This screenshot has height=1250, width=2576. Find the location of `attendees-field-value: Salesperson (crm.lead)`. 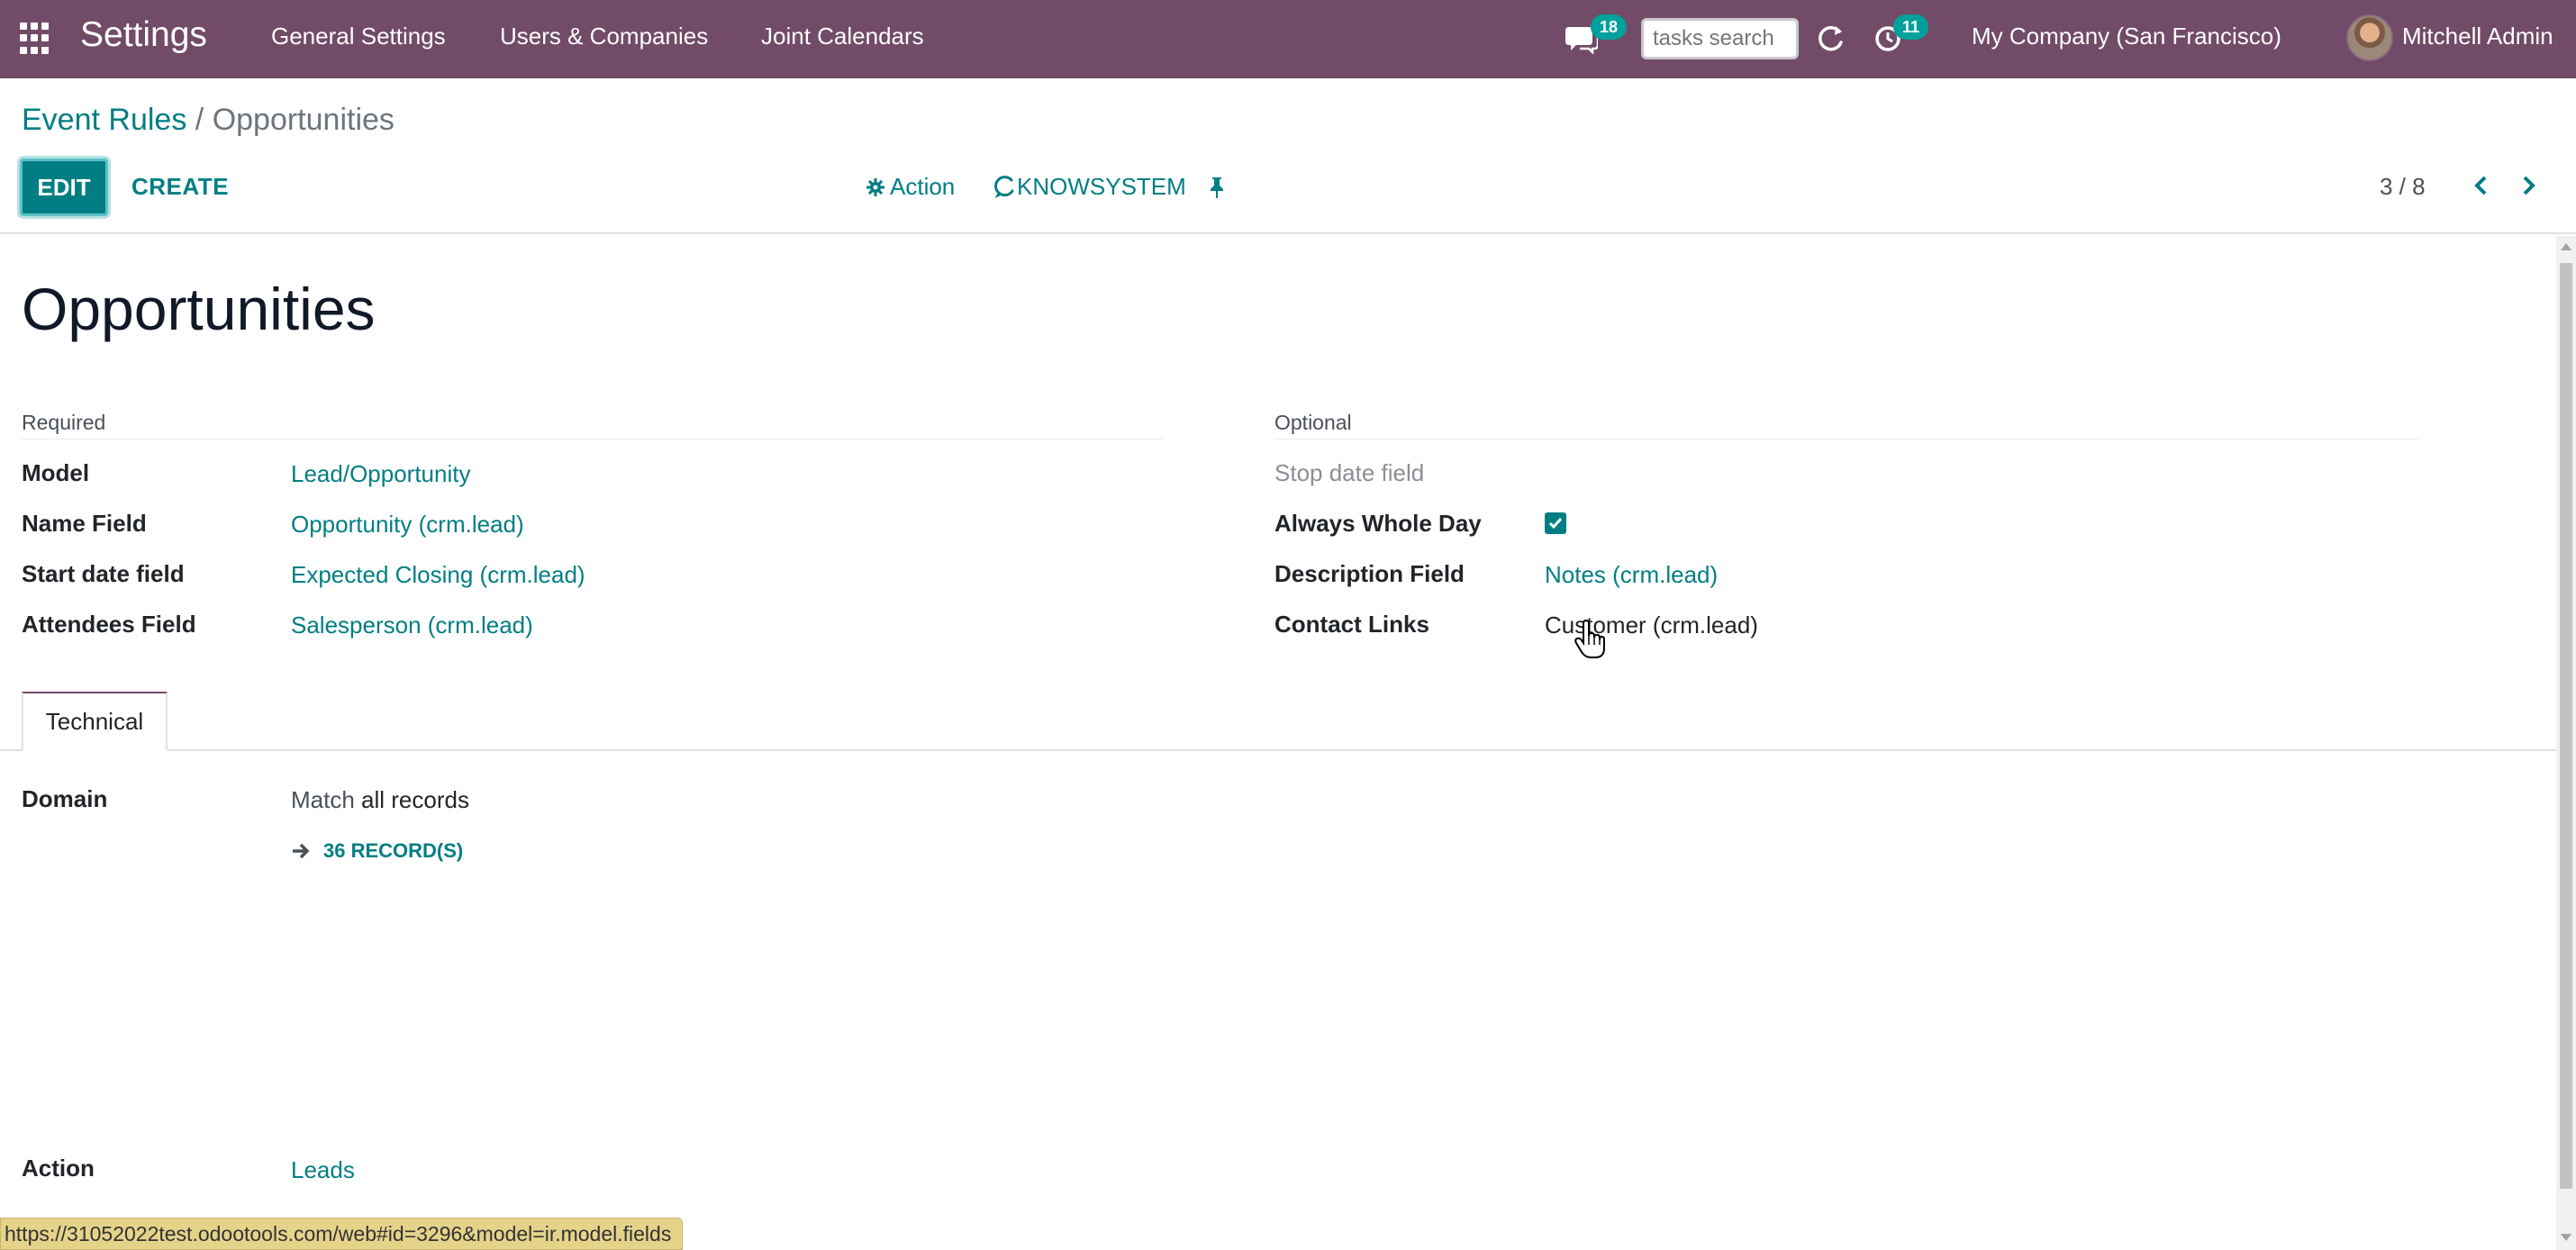

attendees-field-value: Salesperson (crm.lead) is located at coordinates (412, 625).